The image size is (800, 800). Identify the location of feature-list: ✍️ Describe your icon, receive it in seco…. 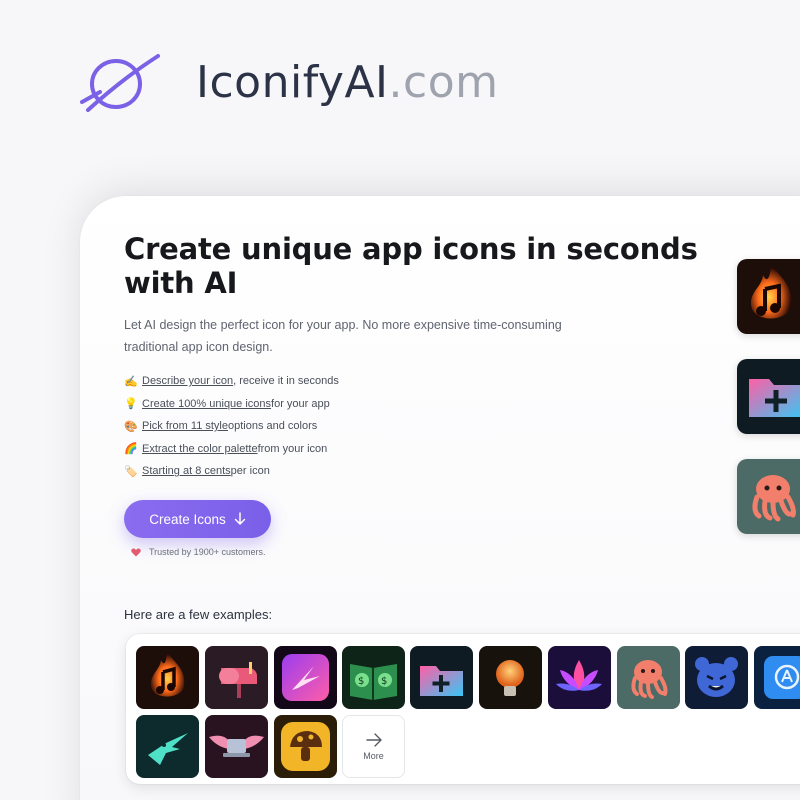
(231, 426).